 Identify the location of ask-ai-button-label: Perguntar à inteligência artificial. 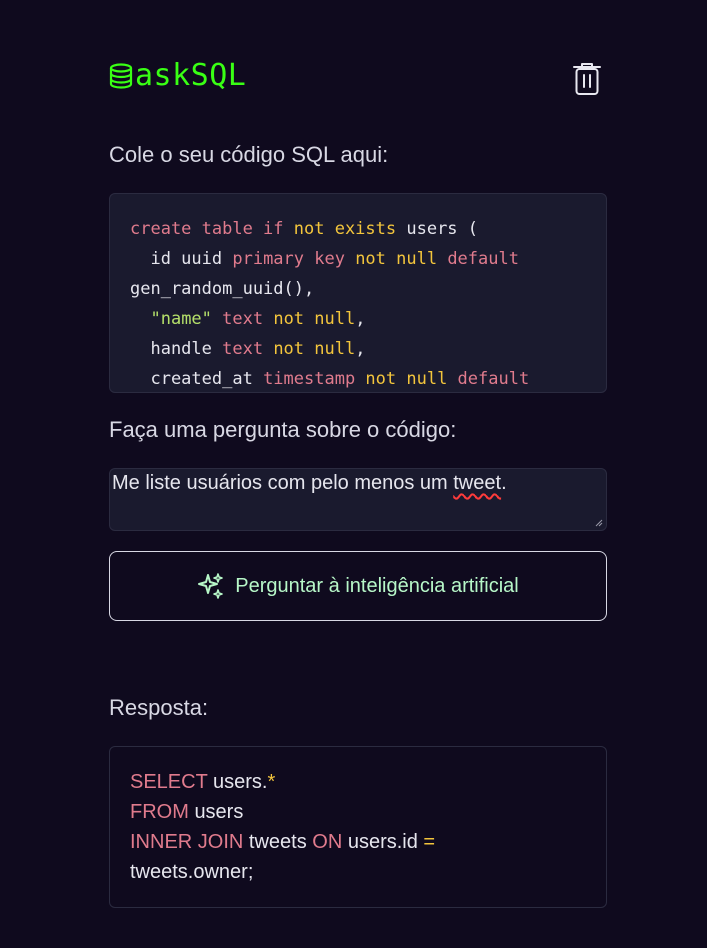
(377, 585).